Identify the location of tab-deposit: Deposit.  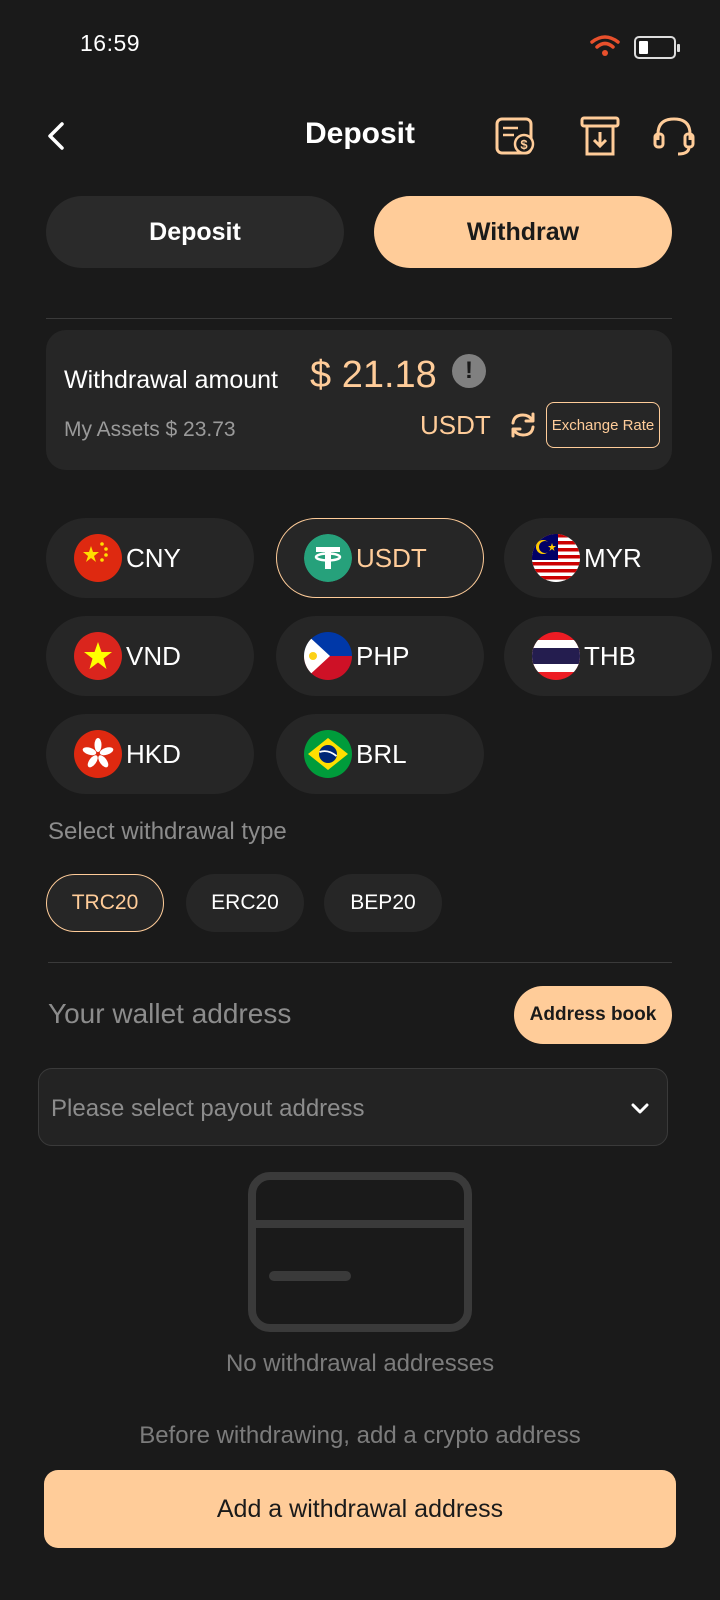
(195, 232).